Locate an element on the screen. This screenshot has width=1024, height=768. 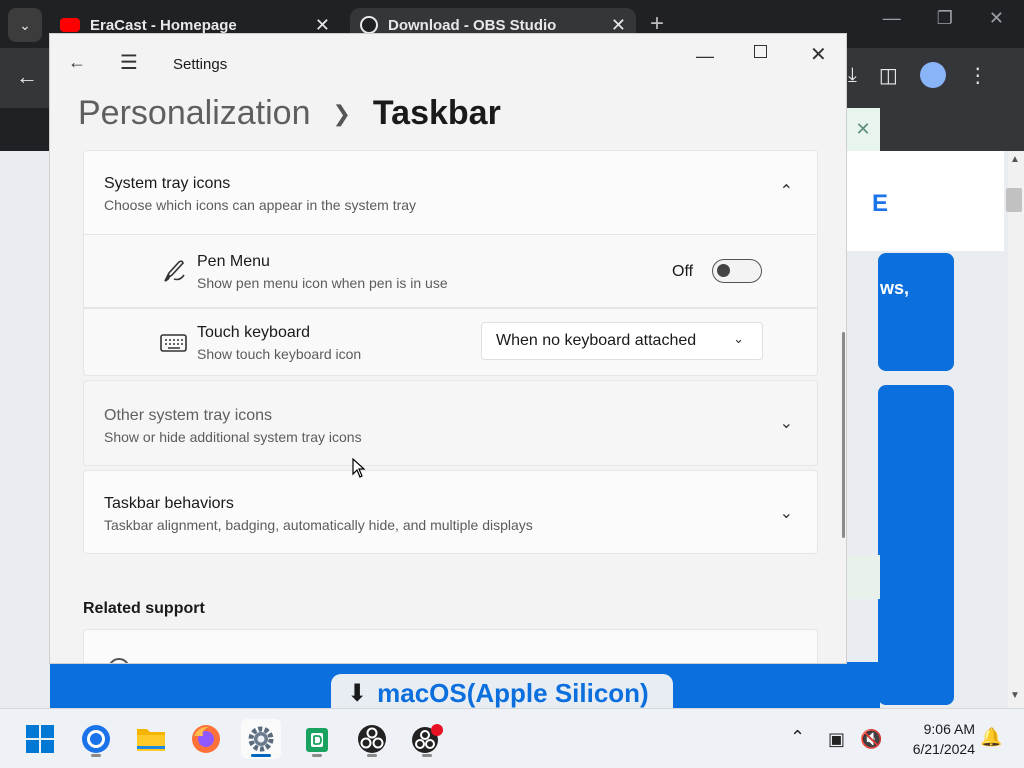
windows-taskbar: ⌃ ▣ 🔇 9:06 AM 6/21/2024 🔔 is located at coordinates (512, 738).